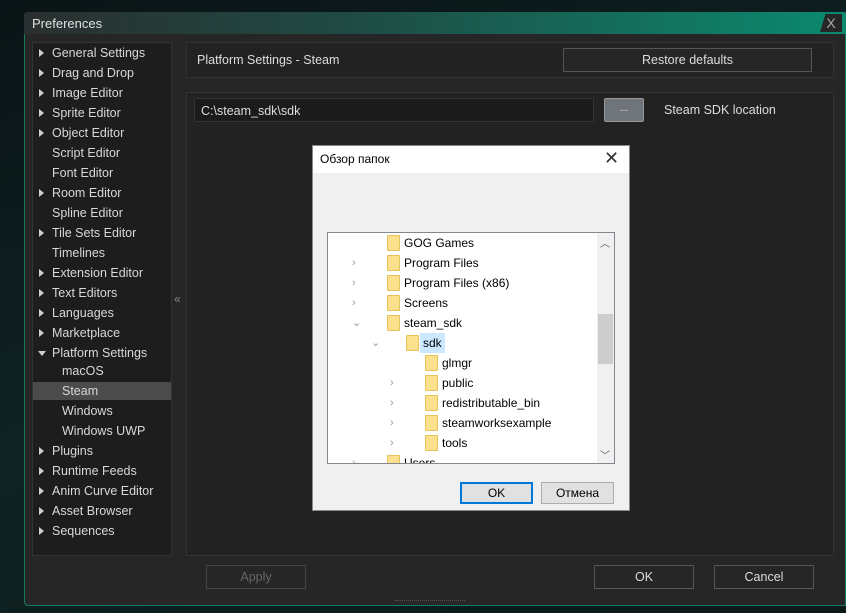  I want to click on scroll-up-icon: ︿, so click(605, 242).